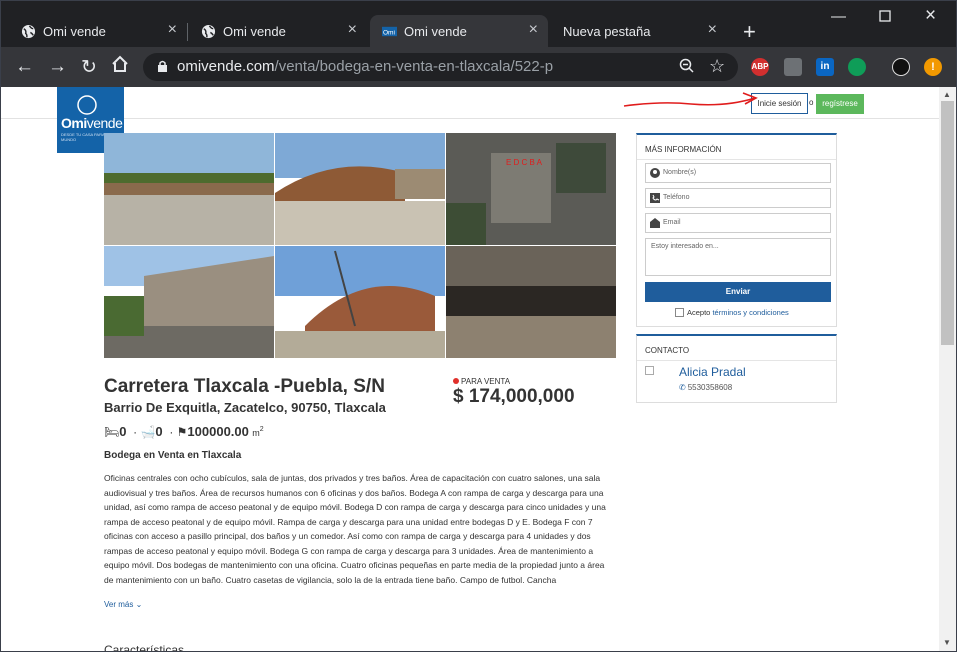 Image resolution: width=957 pixels, height=652 pixels. Describe the element at coordinates (120, 67) in the screenshot. I see `home-icon` at that location.